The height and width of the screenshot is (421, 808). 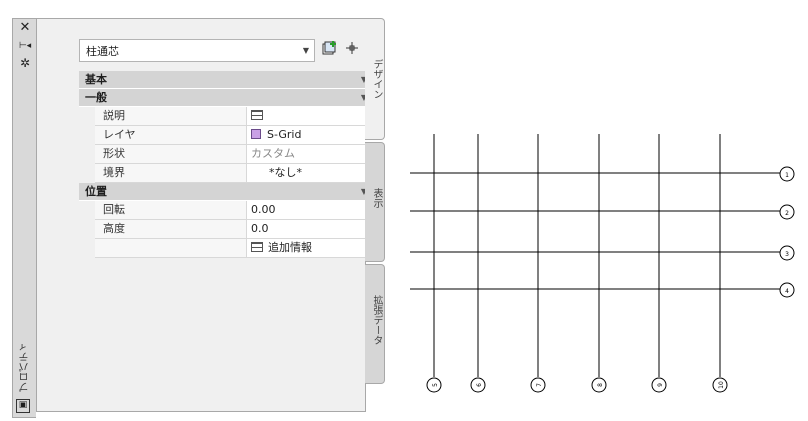 I want to click on style-dropdown: 柱通芯 ▼, so click(x=197, y=50).